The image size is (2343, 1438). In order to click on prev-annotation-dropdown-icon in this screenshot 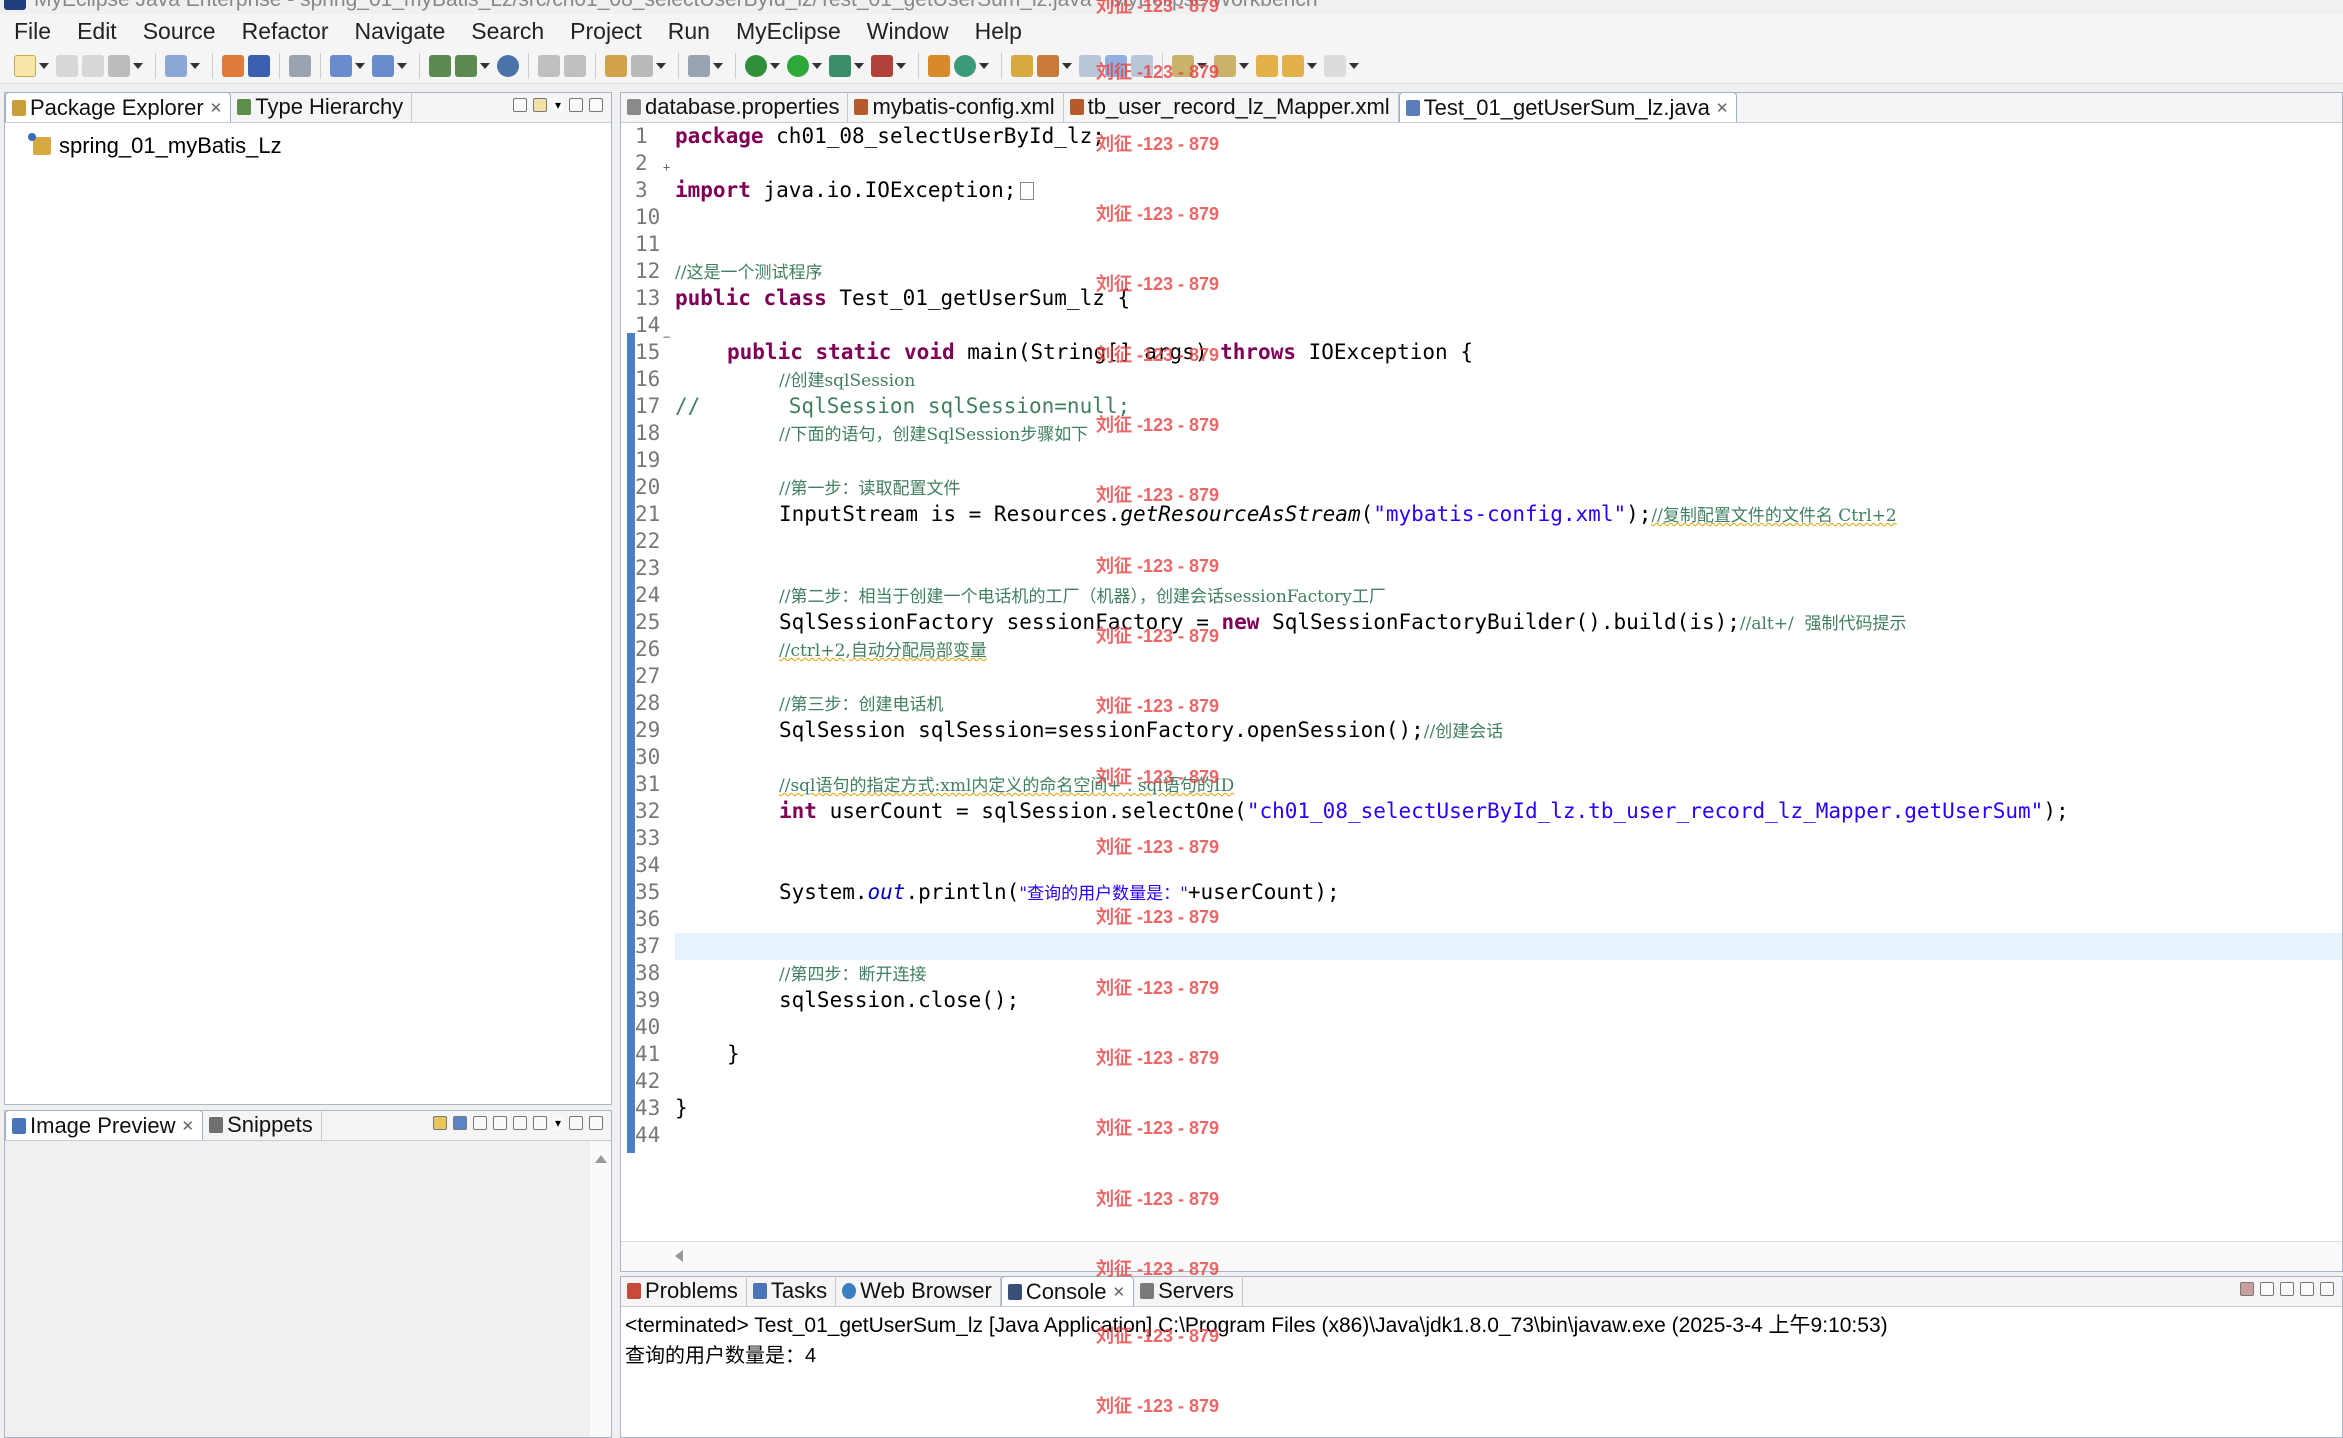, I will do `click(1244, 65)`.